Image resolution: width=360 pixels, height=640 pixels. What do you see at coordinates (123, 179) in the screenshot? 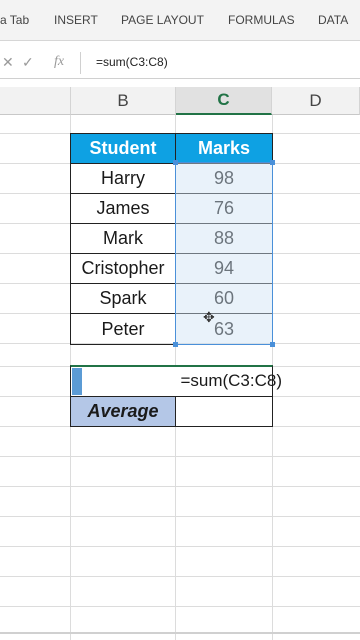
I see `student-name-cell: Harry` at bounding box center [123, 179].